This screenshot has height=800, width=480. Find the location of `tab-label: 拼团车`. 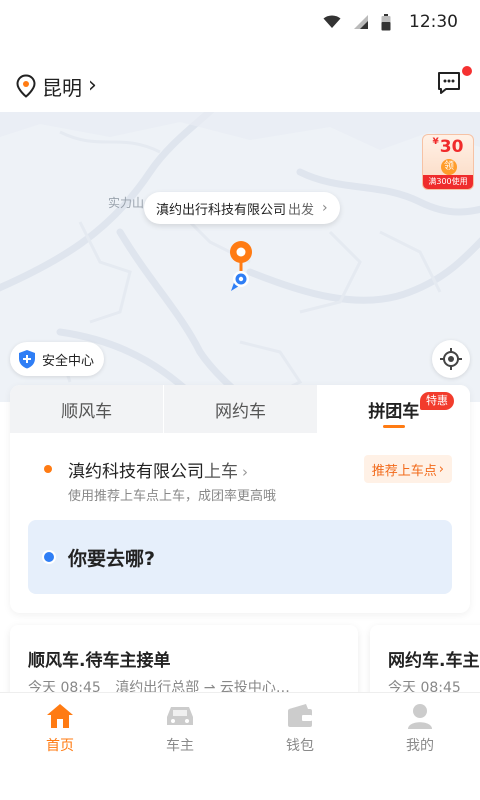

tab-label: 拼团车 is located at coordinates (394, 411).